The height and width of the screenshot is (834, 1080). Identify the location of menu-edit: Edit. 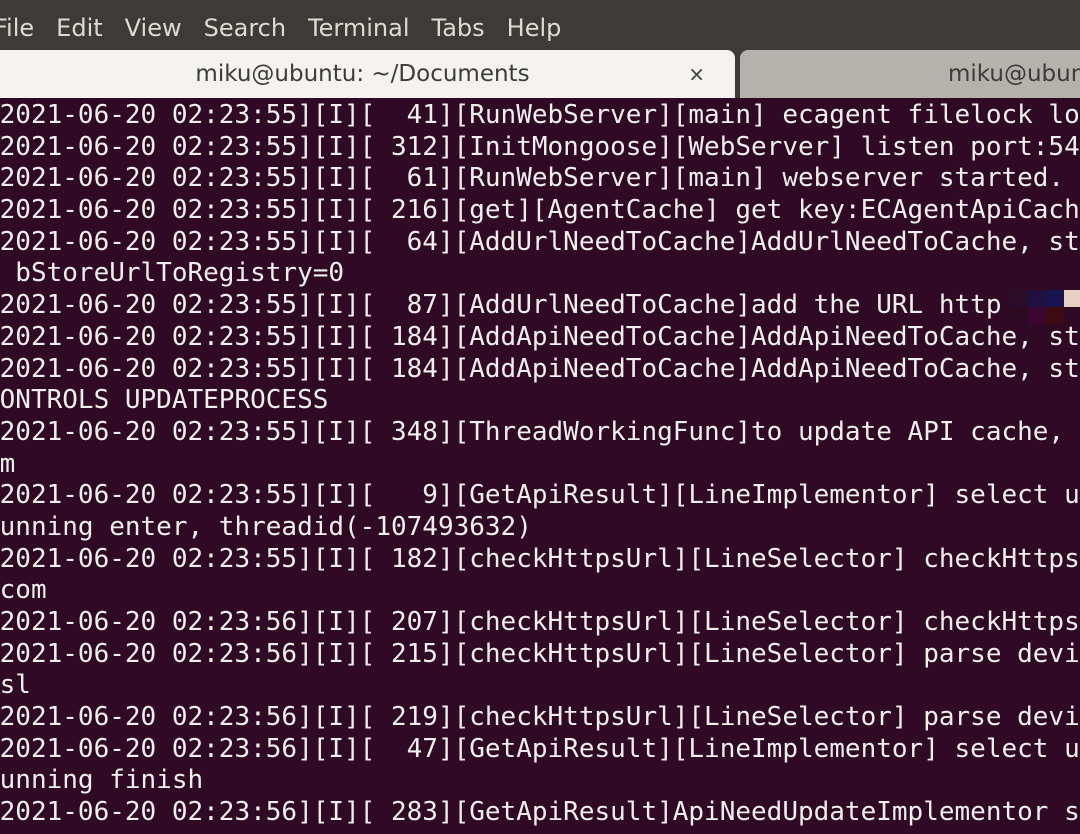
(79, 25).